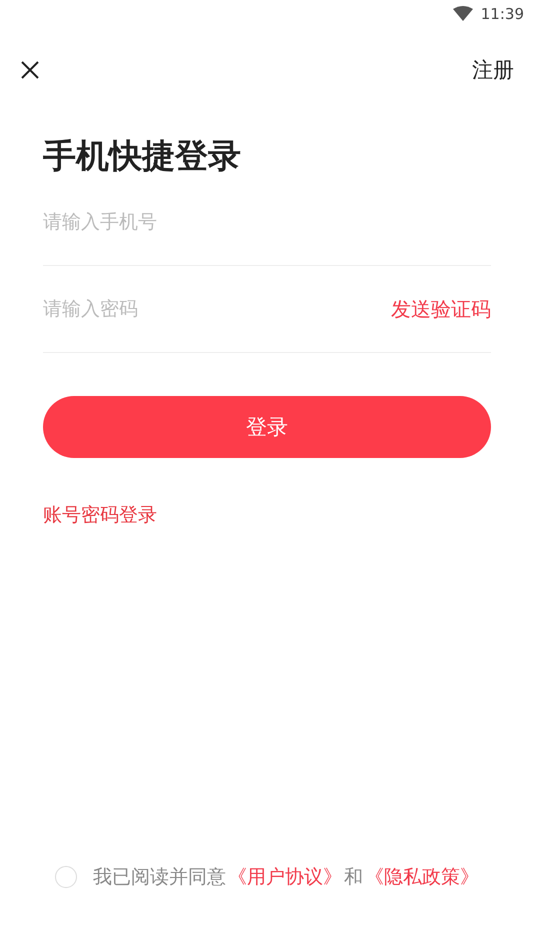 This screenshot has height=949, width=534. I want to click on close-icon, so click(30, 70).